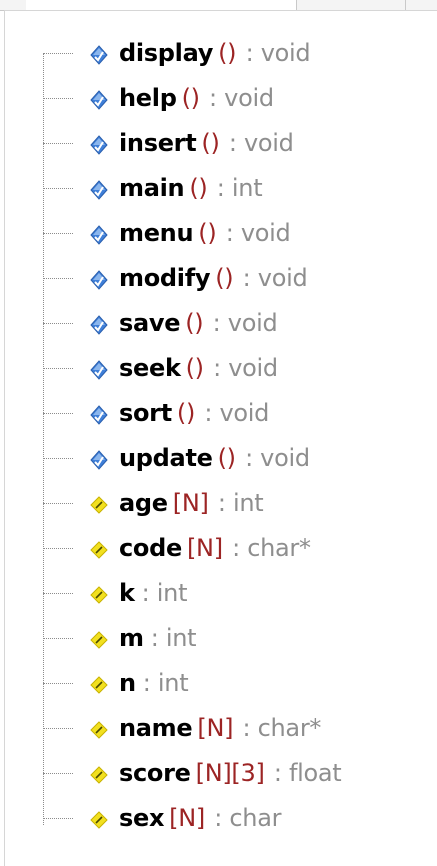 The height and width of the screenshot is (866, 437). Describe the element at coordinates (150, 323) in the screenshot. I see `symbol-name: save` at that location.